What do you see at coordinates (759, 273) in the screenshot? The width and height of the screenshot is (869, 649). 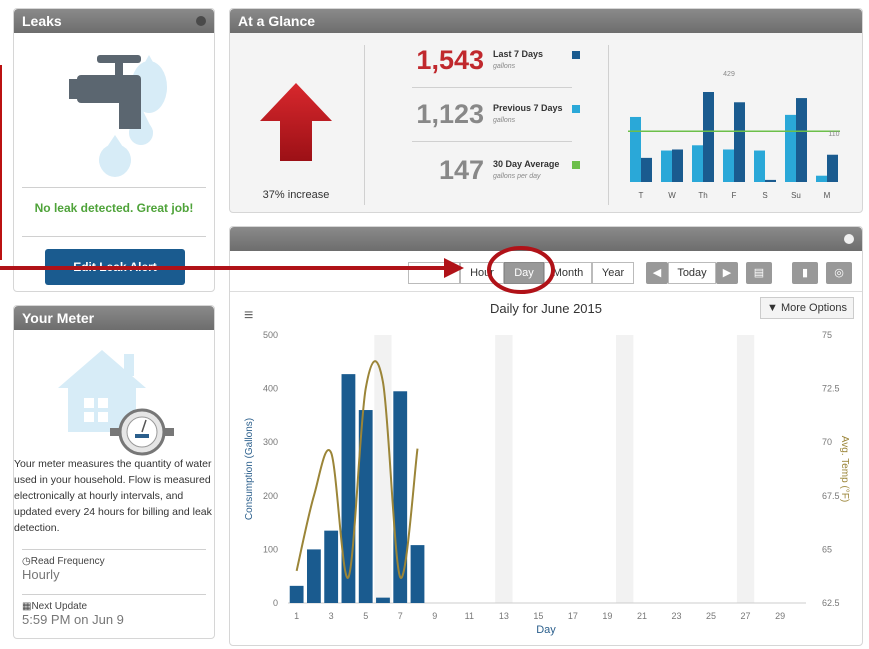 I see `table-view-icon: ▤` at bounding box center [759, 273].